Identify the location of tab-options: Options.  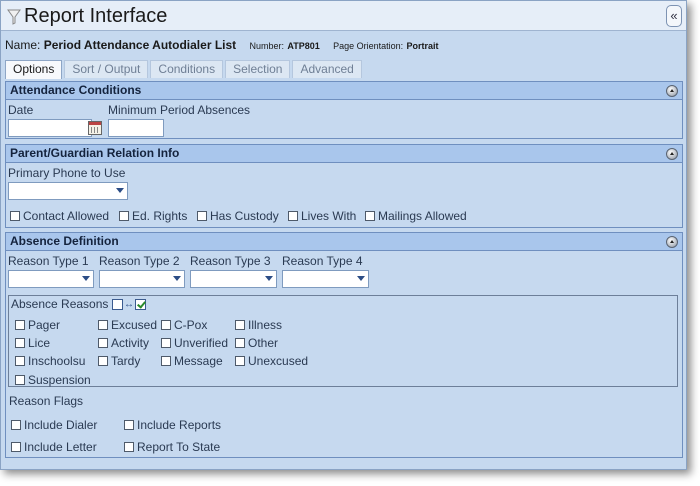
(34, 69).